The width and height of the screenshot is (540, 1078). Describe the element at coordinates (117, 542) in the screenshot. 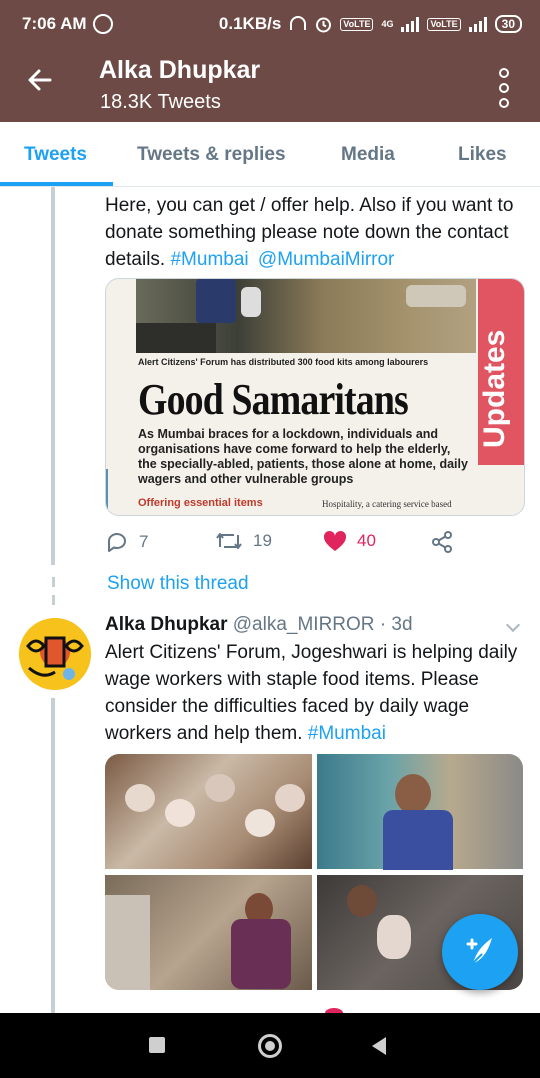

I see `reply-icon` at that location.